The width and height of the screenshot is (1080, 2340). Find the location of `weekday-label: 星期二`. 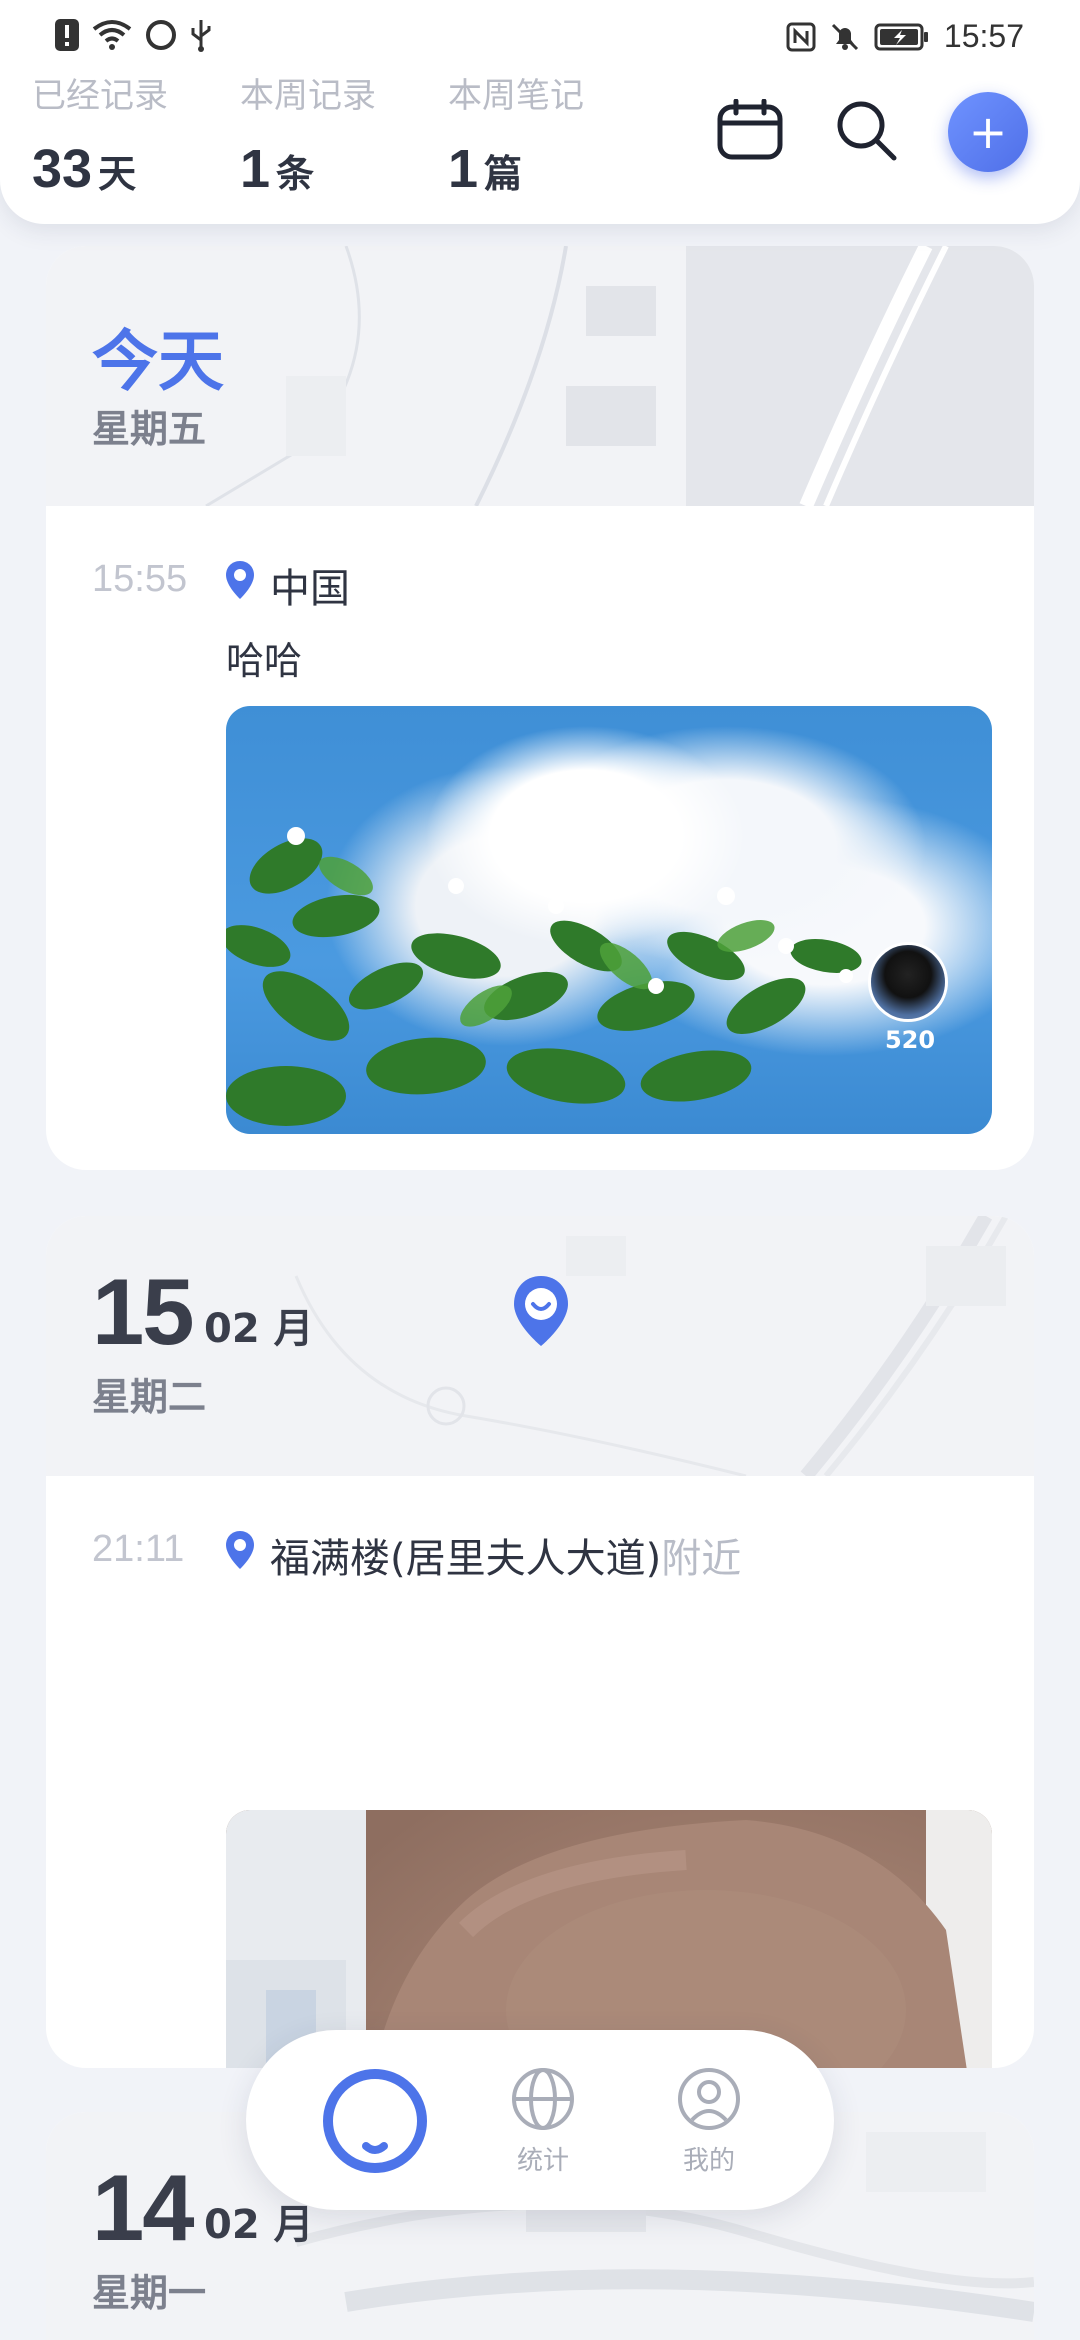

weekday-label: 星期二 is located at coordinates (149, 1397).